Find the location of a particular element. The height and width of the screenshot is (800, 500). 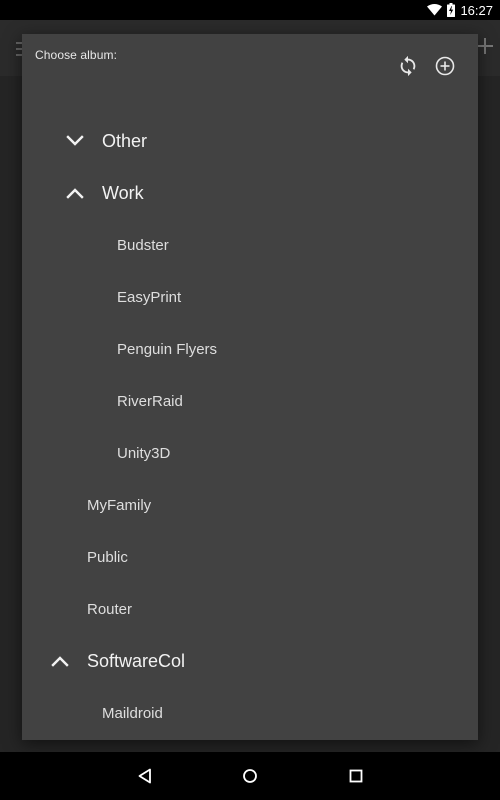

add-album-button is located at coordinates (445, 66).